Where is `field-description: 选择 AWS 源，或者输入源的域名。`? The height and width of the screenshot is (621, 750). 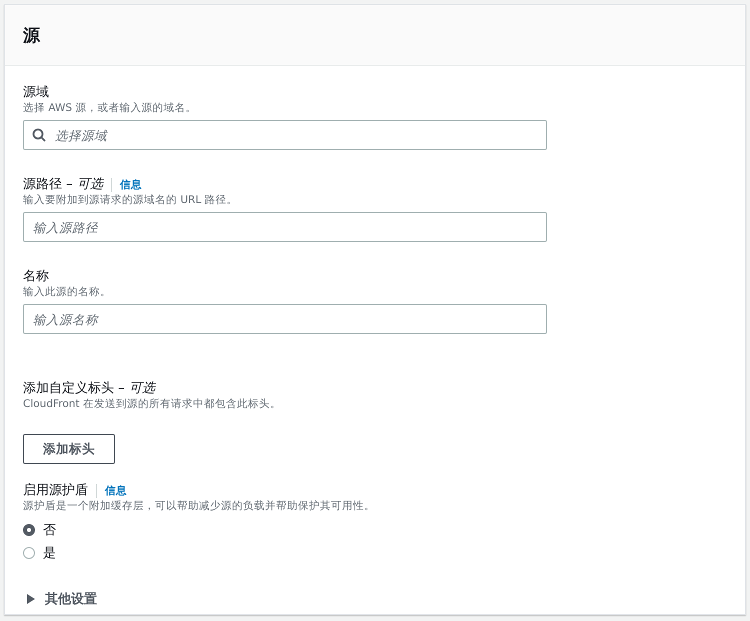
field-description: 选择 AWS 源，或者输入源的域名。 is located at coordinates (110, 108).